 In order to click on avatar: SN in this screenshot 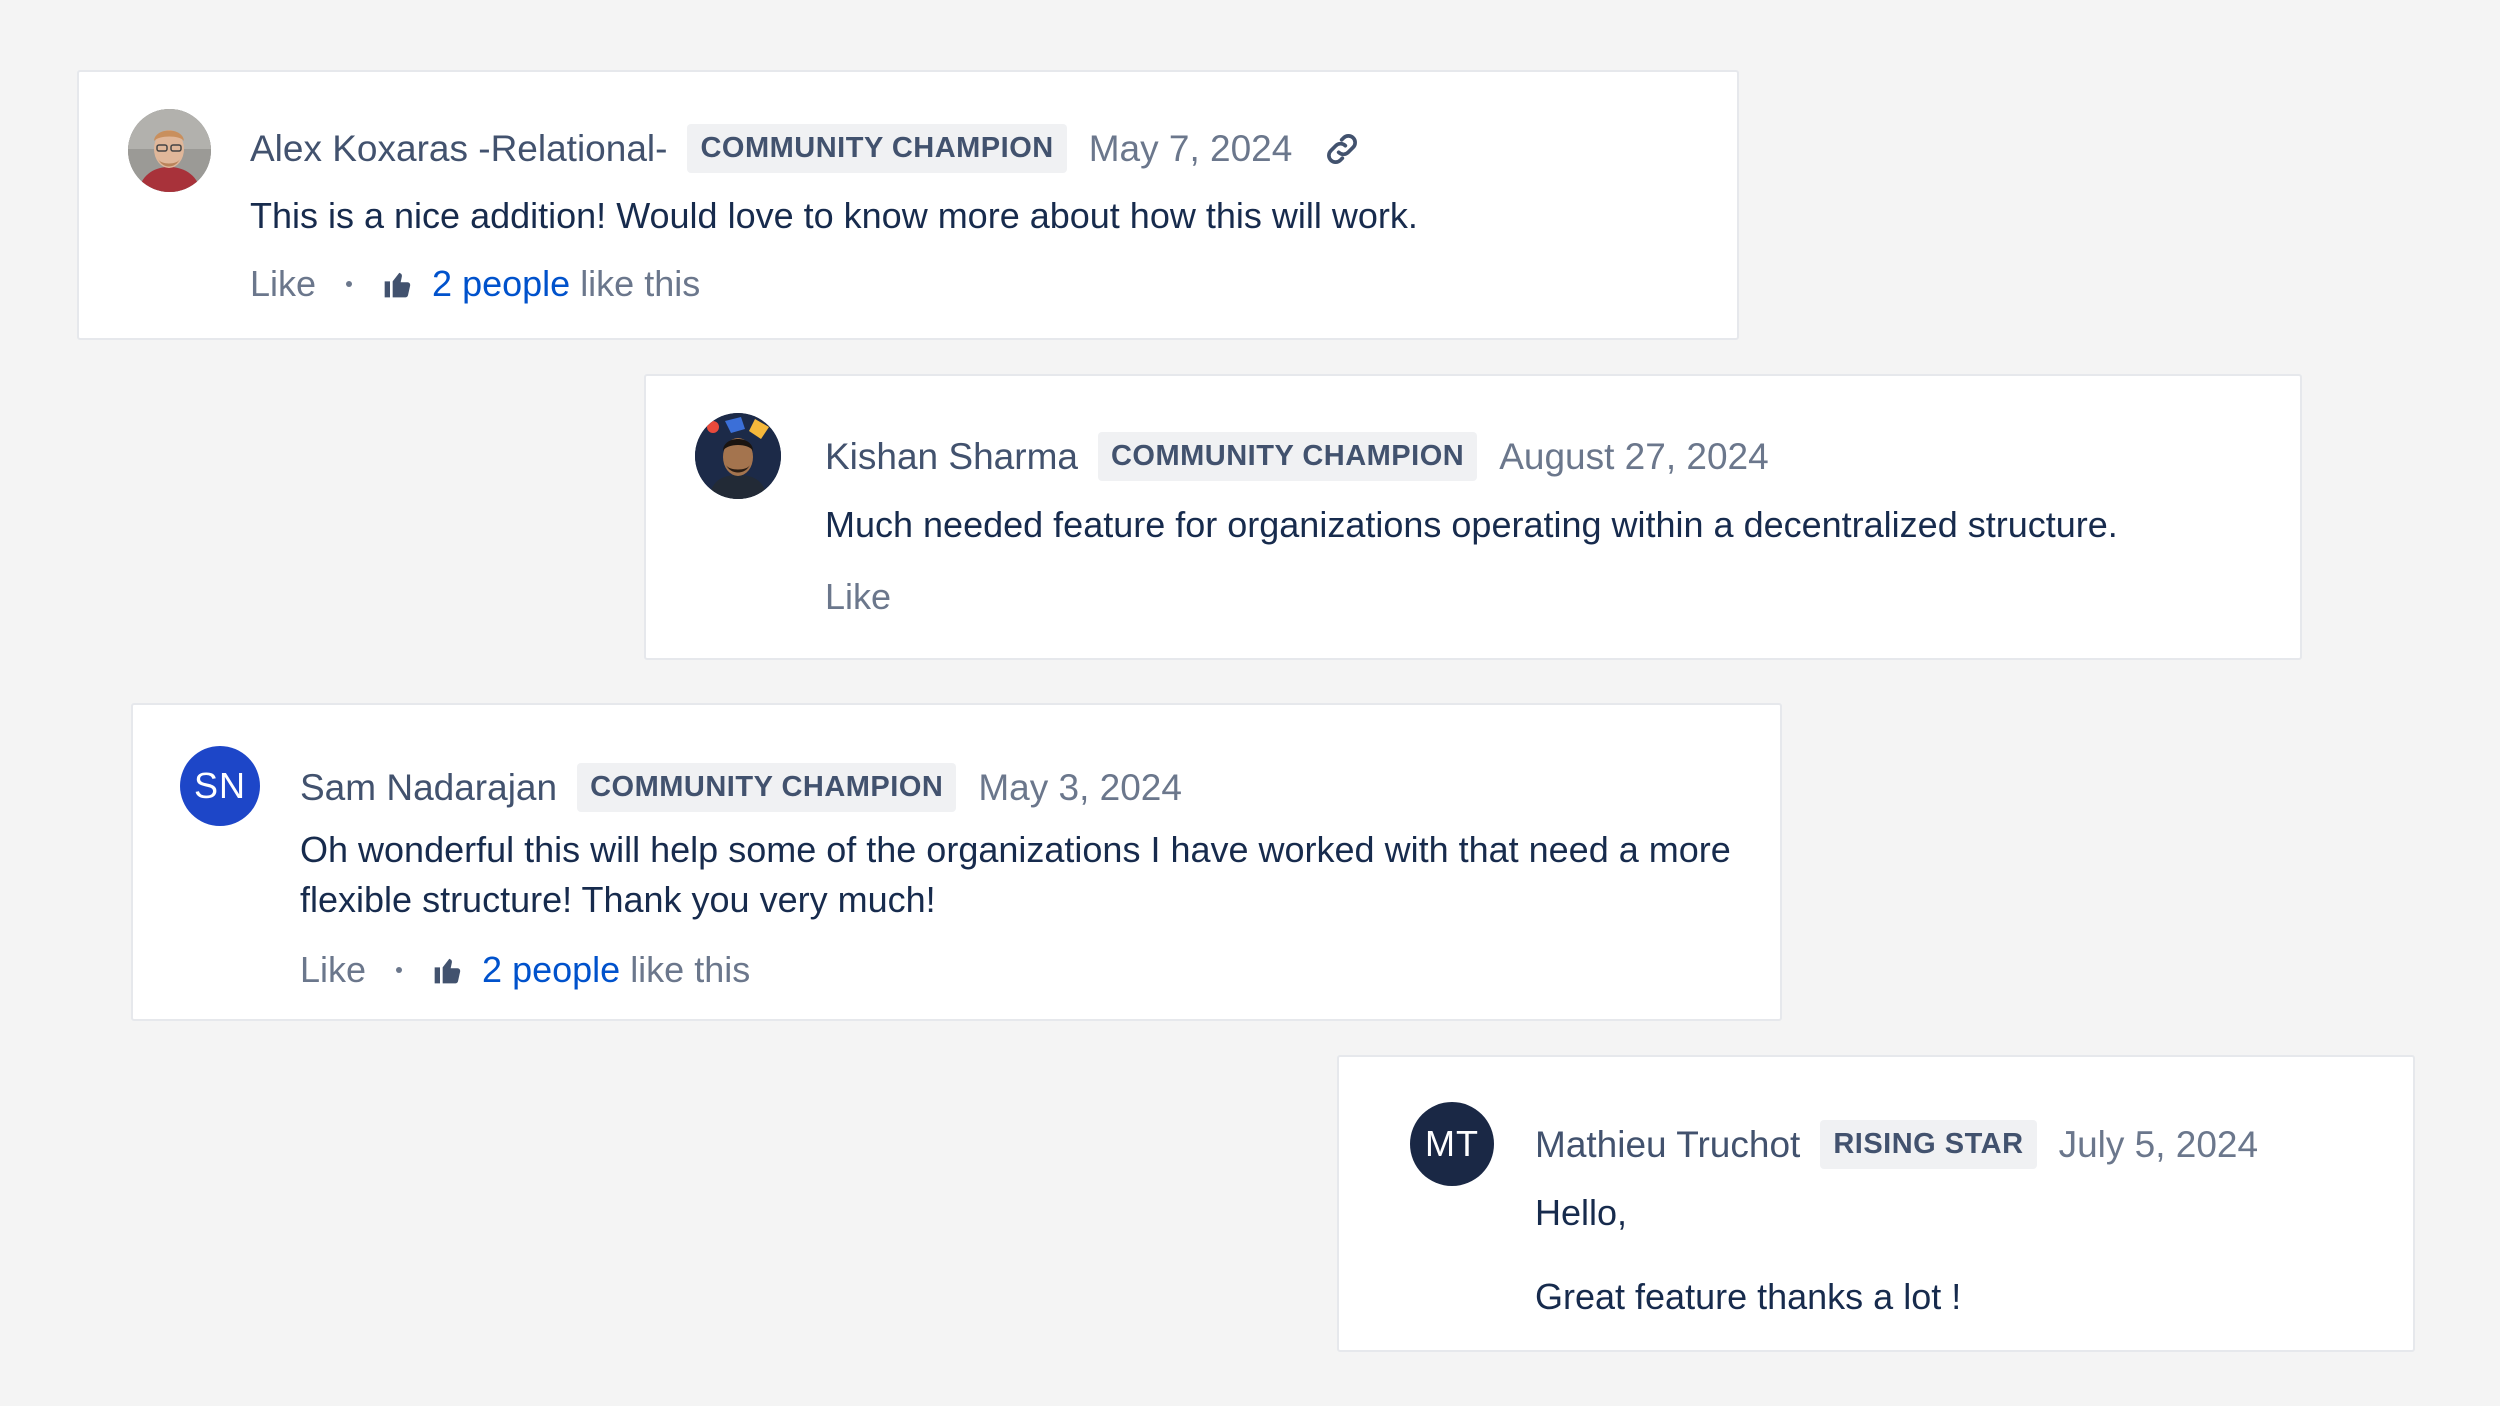, I will do `click(220, 786)`.